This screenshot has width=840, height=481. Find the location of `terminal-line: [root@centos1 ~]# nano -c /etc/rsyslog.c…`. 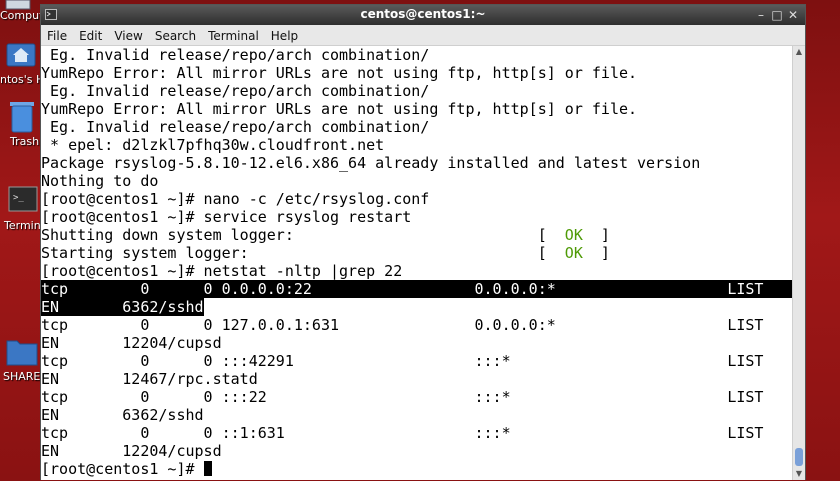

terminal-line: [root@centos1 ~]# nano -c /etc/rsyslog.c… is located at coordinates (235, 199).